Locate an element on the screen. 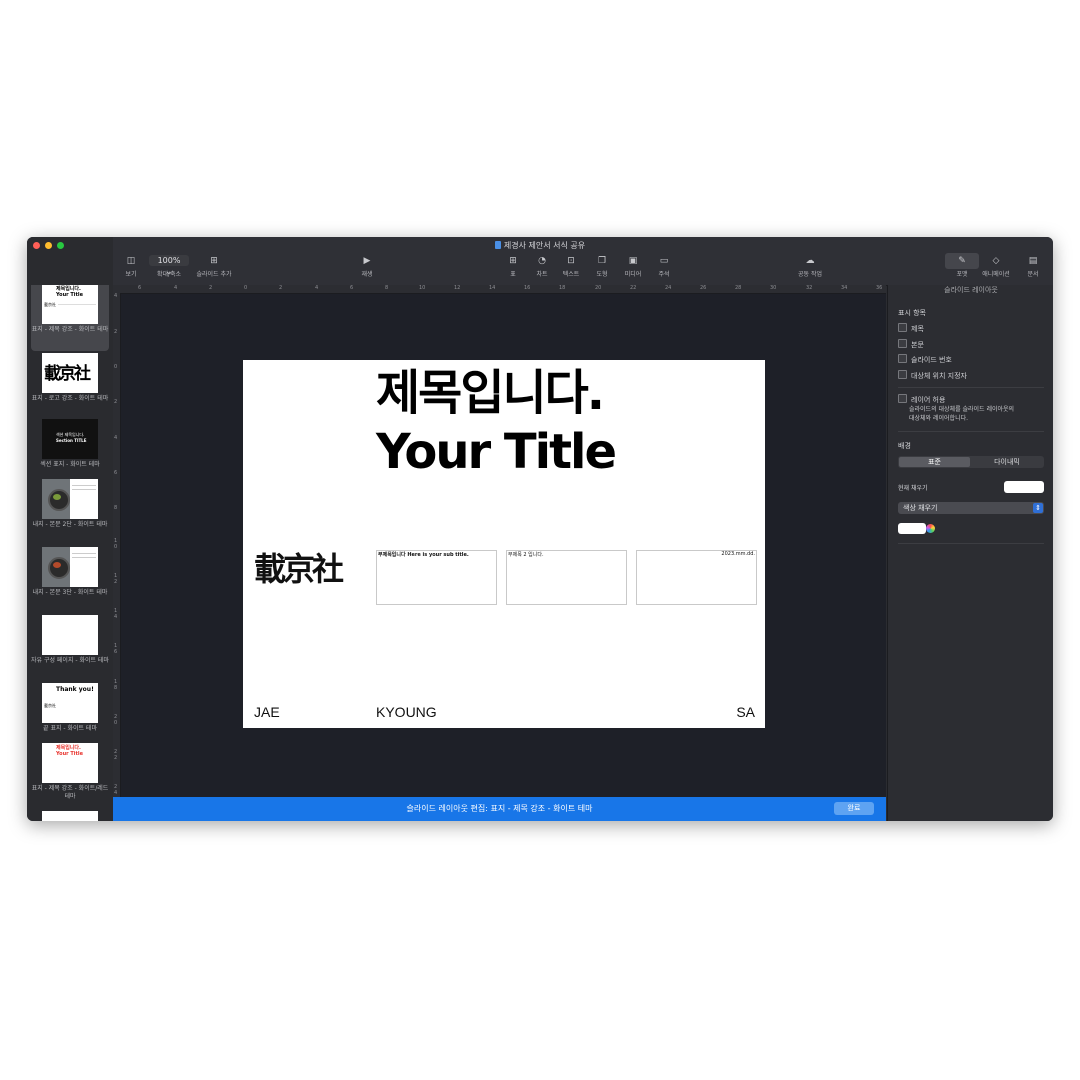 The height and width of the screenshot is (1080, 1080). thumbnail-preview is located at coordinates (70, 816).